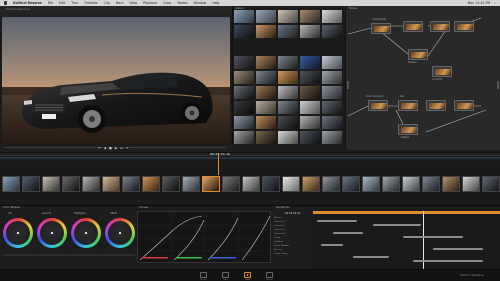 This screenshot has height=281, width=500. I want to click on mini-timeline, so click(250, 164).